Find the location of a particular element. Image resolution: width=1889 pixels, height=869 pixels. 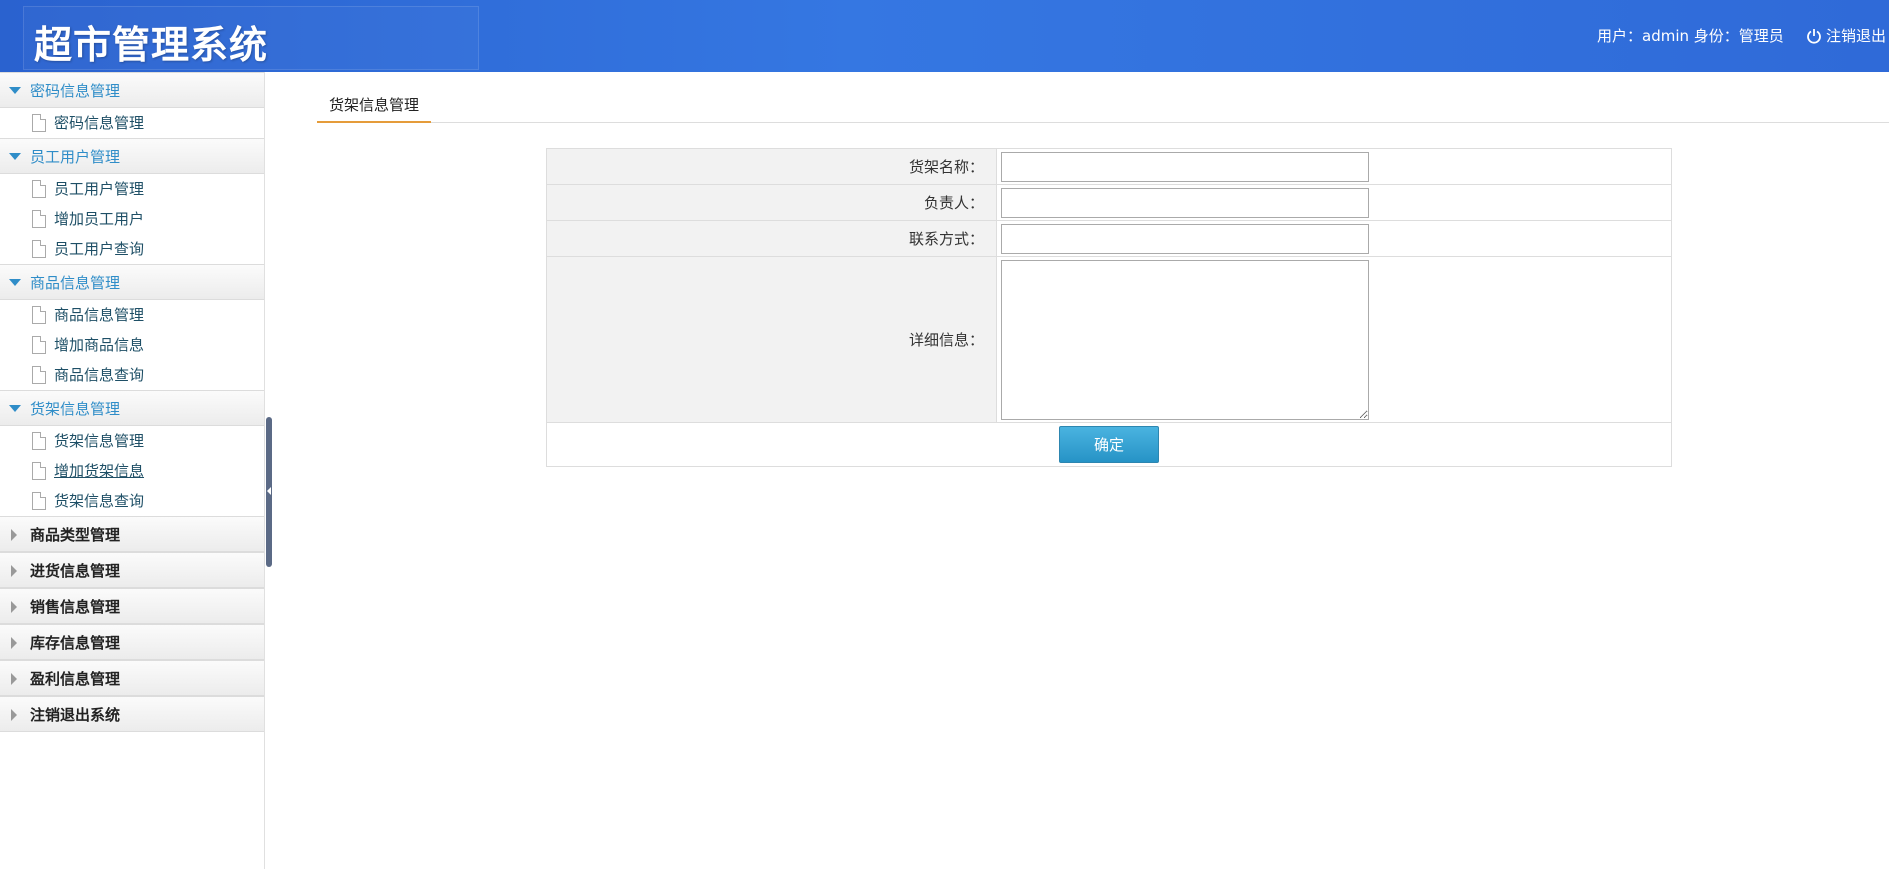

item-label: 密码信息管理 is located at coordinates (99, 123).